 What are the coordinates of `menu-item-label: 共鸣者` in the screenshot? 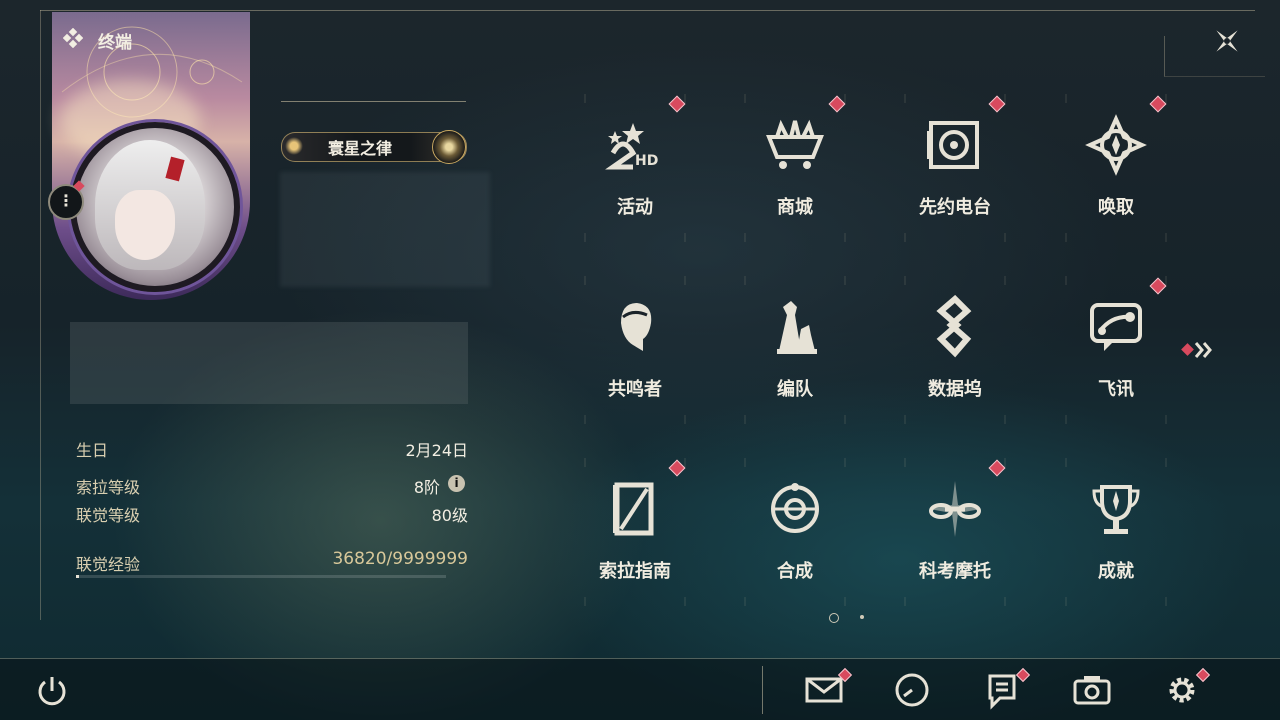 It's located at (635, 389).